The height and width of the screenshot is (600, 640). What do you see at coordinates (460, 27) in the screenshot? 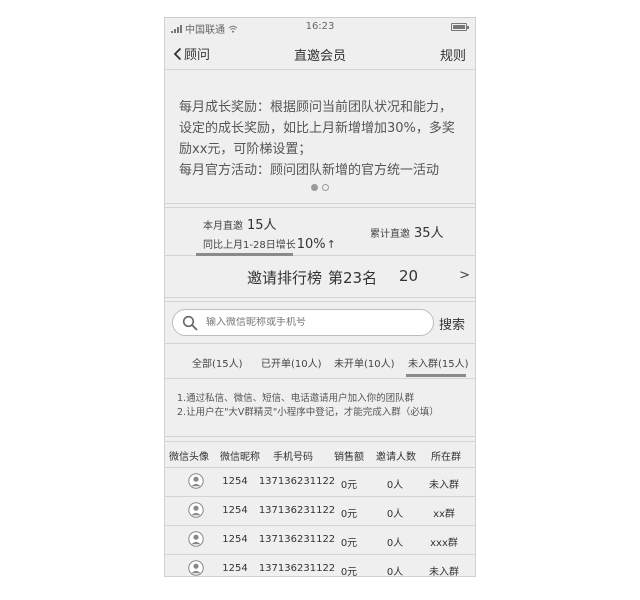
I see `battery-icon` at bounding box center [460, 27].